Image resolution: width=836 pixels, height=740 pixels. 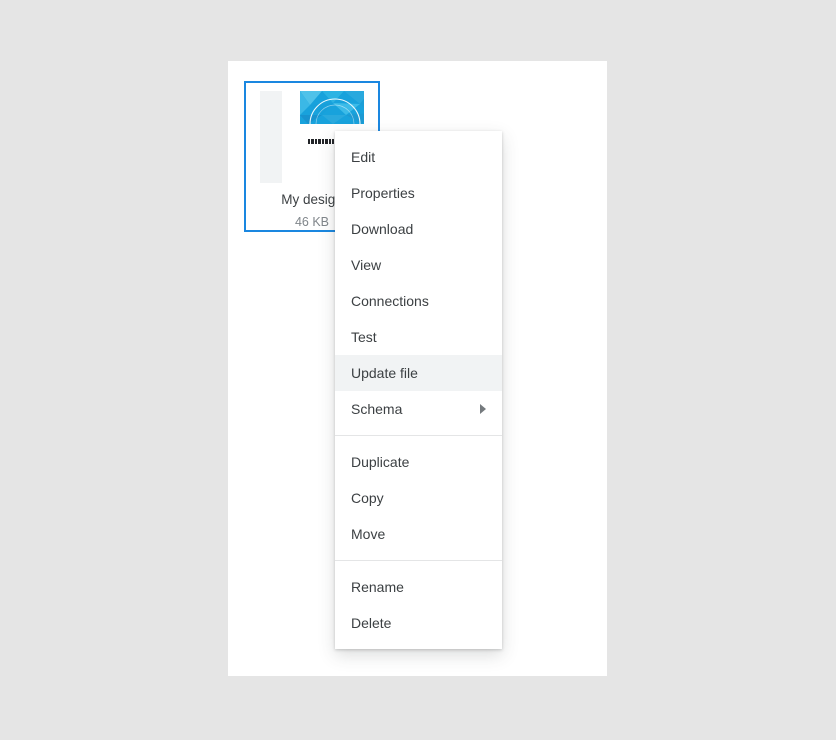 What do you see at coordinates (312, 199) in the screenshot?
I see `file-name-label: My design` at bounding box center [312, 199].